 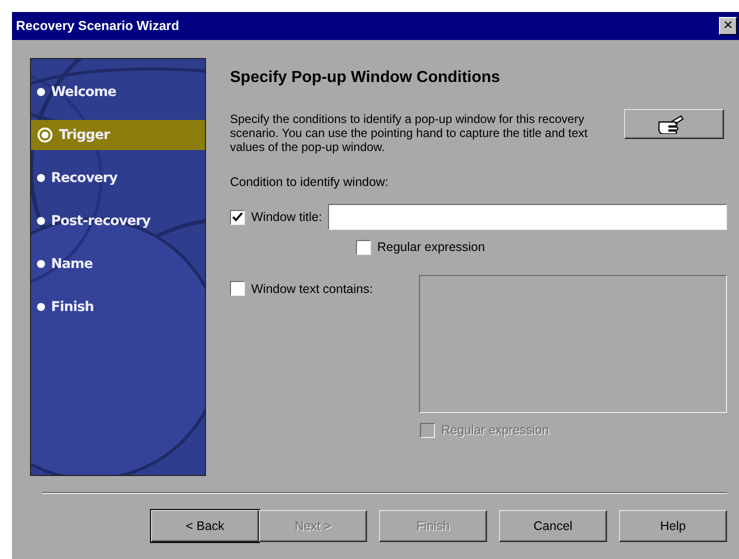 I want to click on page-heading: Specify Pop-up Window Conditions, so click(x=366, y=78).